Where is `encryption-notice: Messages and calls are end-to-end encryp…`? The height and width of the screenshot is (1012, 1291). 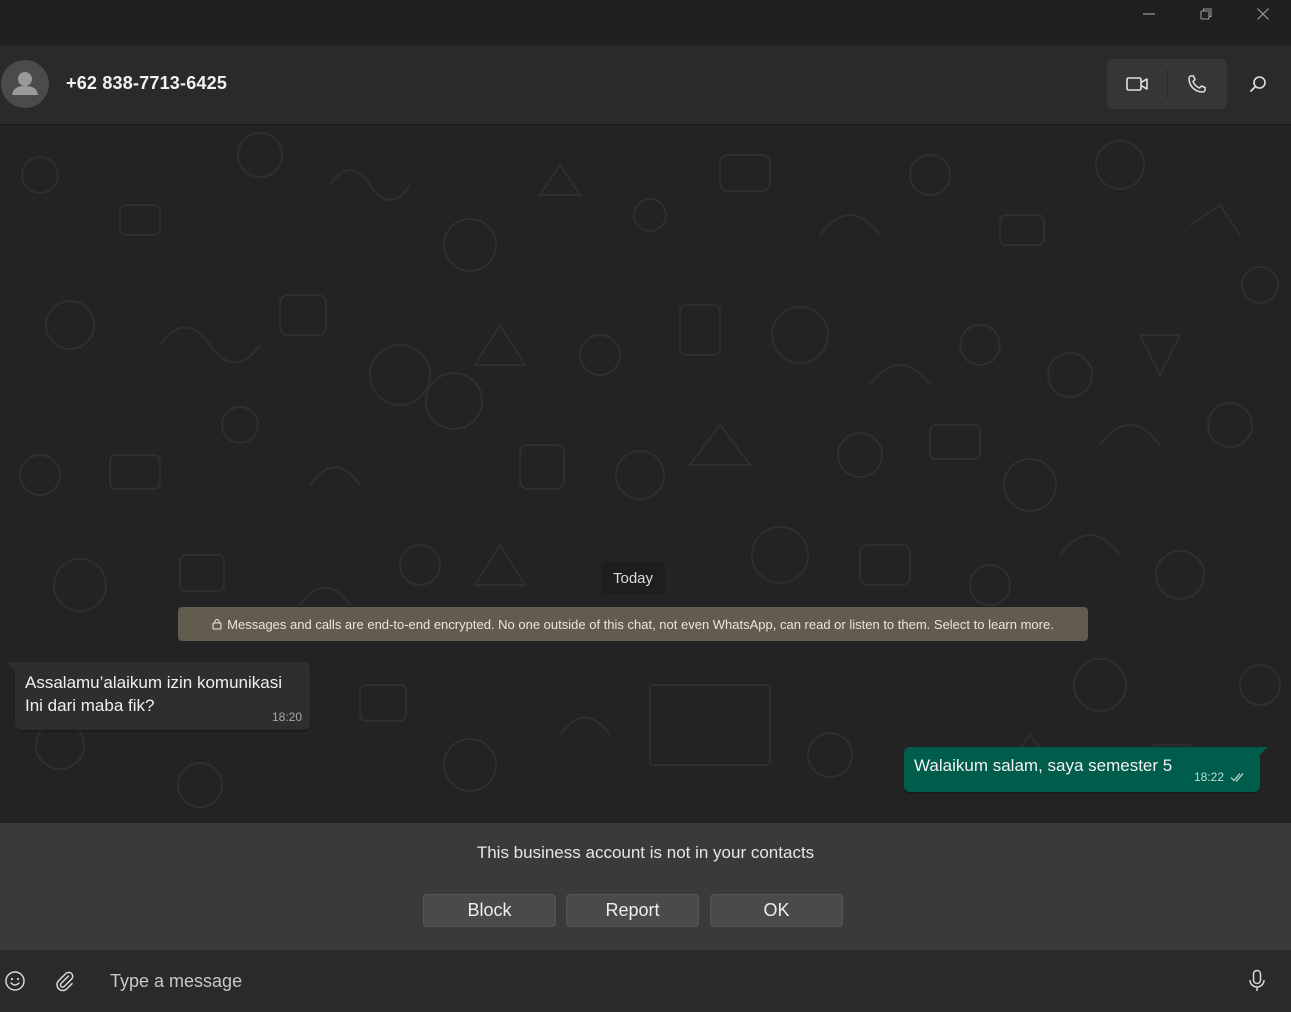 encryption-notice: Messages and calls are end-to-end encryp… is located at coordinates (633, 624).